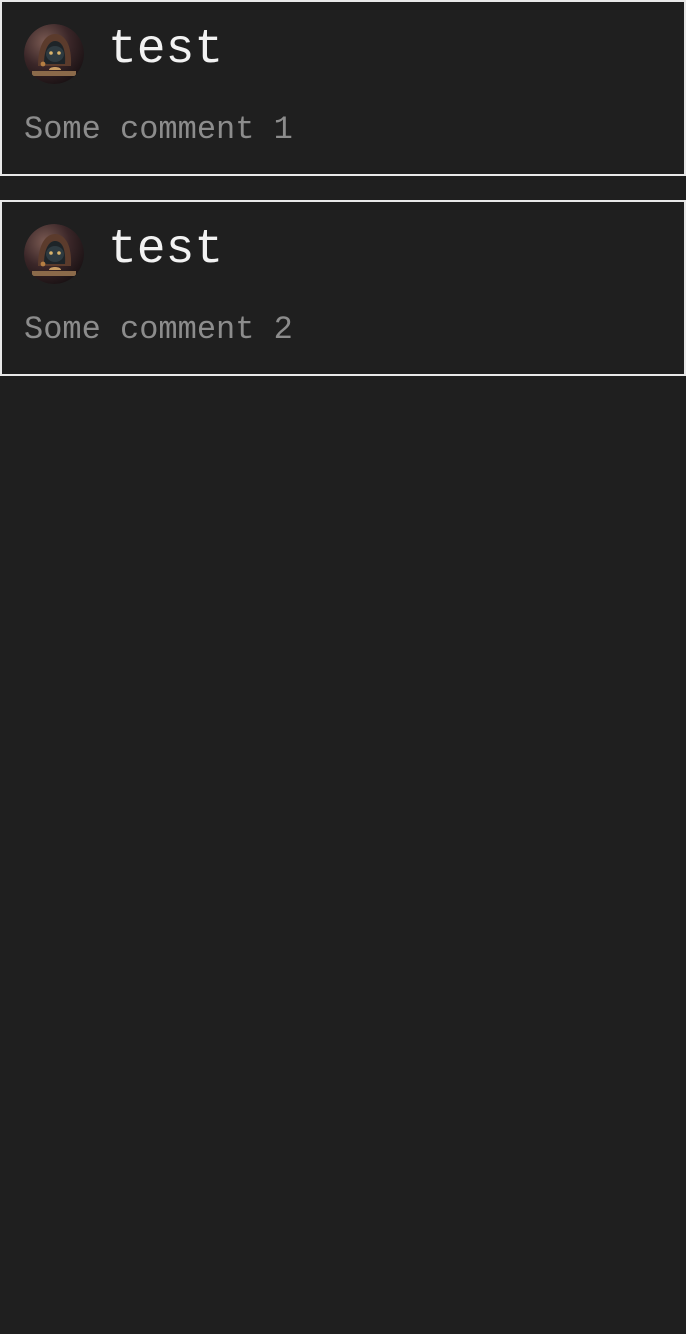 The height and width of the screenshot is (1334, 686). Describe the element at coordinates (158, 329) in the screenshot. I see `comment-text: Some comment 2` at that location.